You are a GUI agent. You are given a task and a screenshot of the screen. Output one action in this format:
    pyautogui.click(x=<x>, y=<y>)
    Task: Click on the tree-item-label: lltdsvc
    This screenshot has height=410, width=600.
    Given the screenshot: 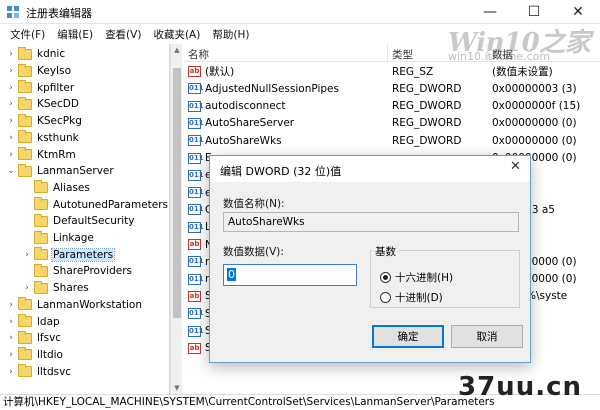 What is the action you would take?
    pyautogui.click(x=54, y=371)
    